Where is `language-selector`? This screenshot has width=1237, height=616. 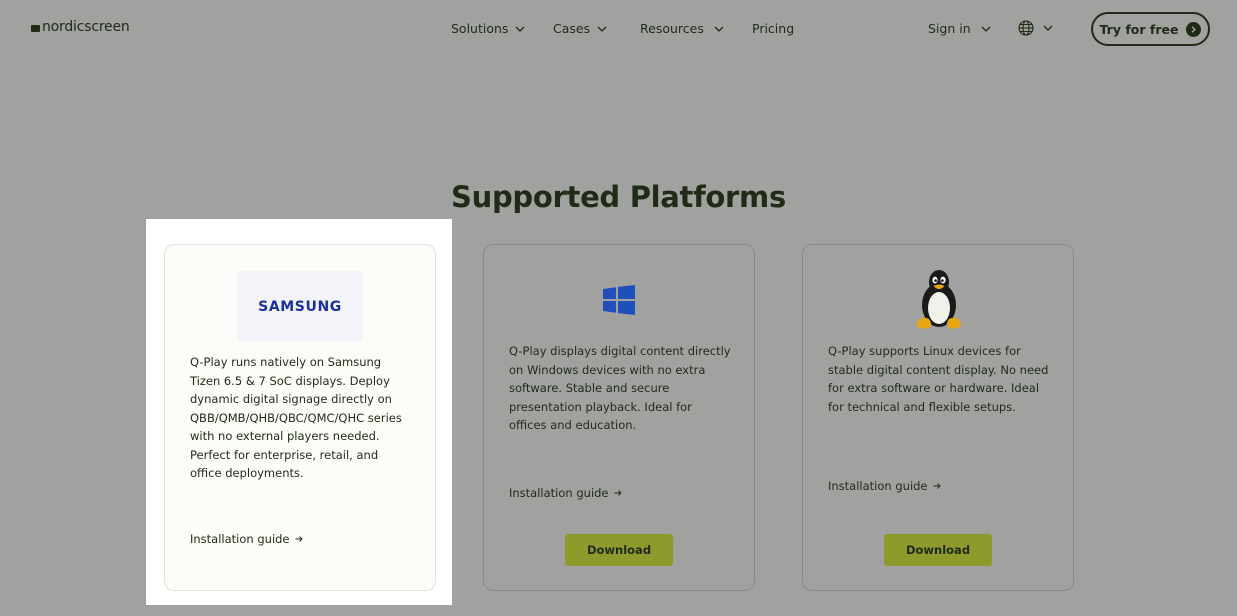 language-selector is located at coordinates (1036, 28).